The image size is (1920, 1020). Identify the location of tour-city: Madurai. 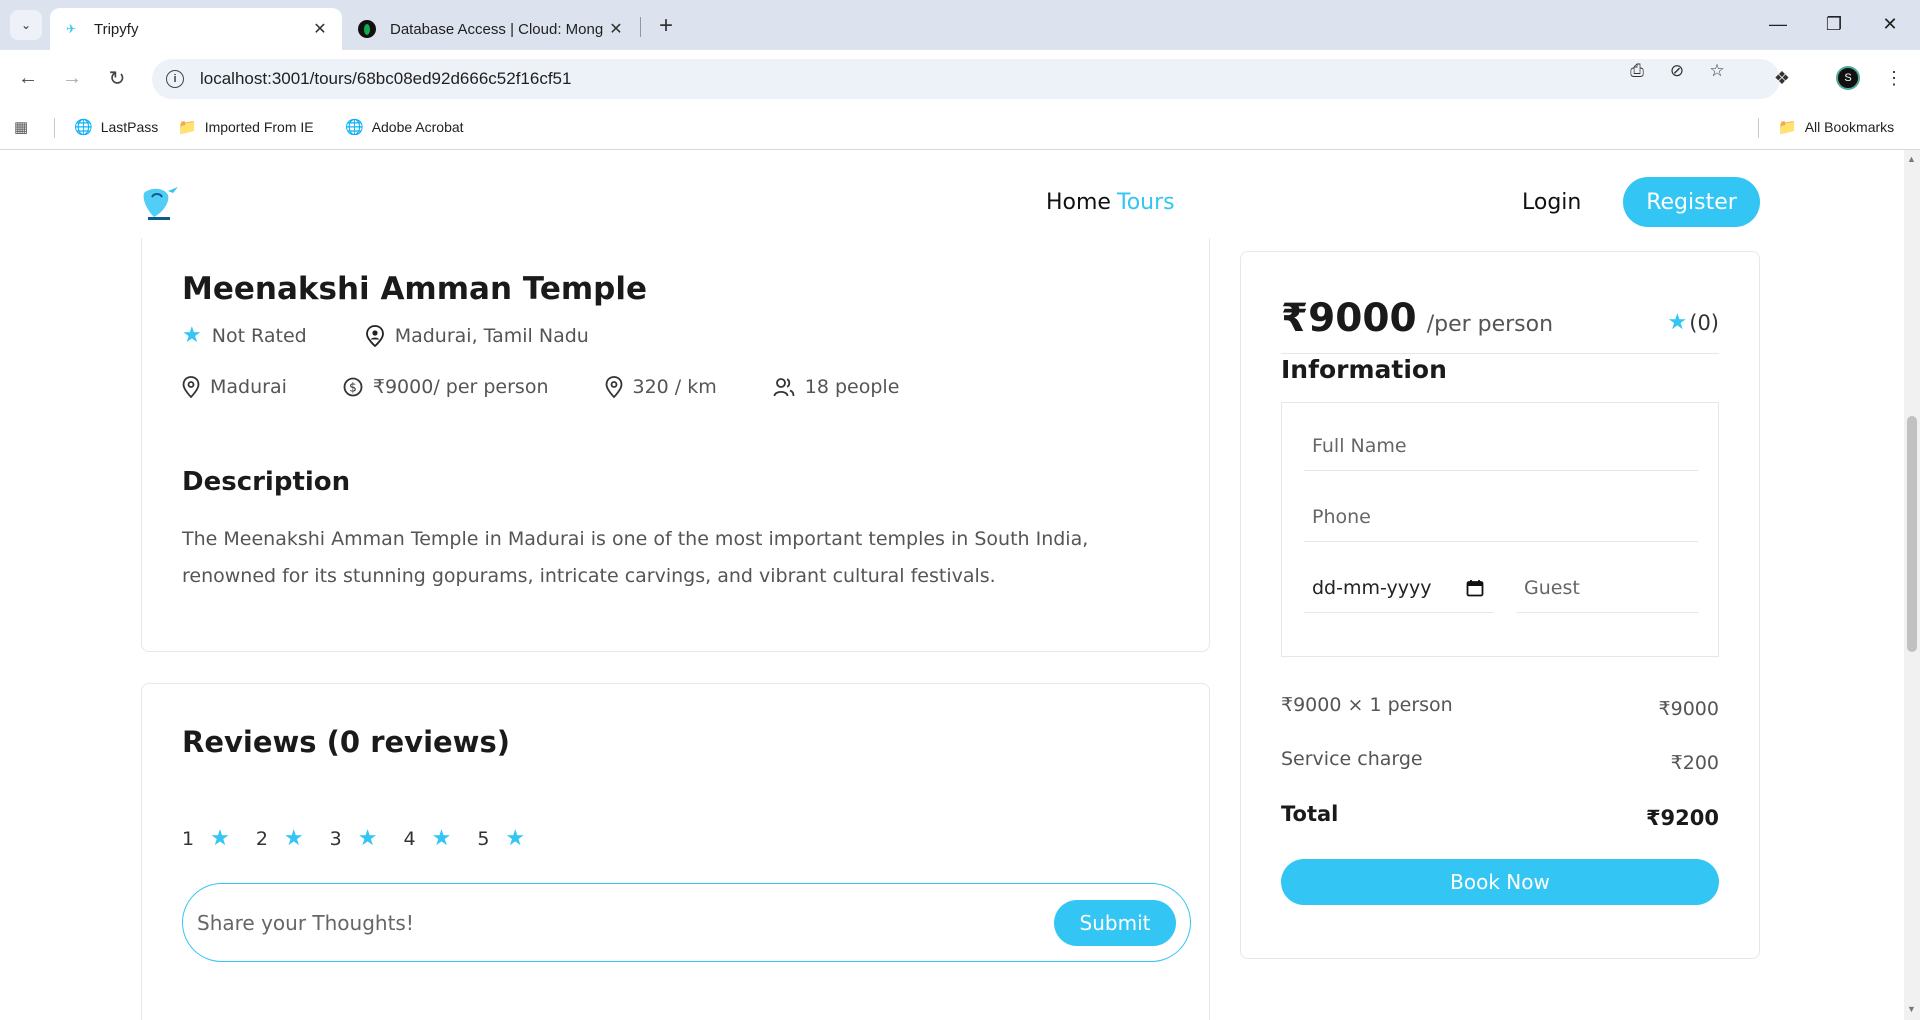
(234, 387).